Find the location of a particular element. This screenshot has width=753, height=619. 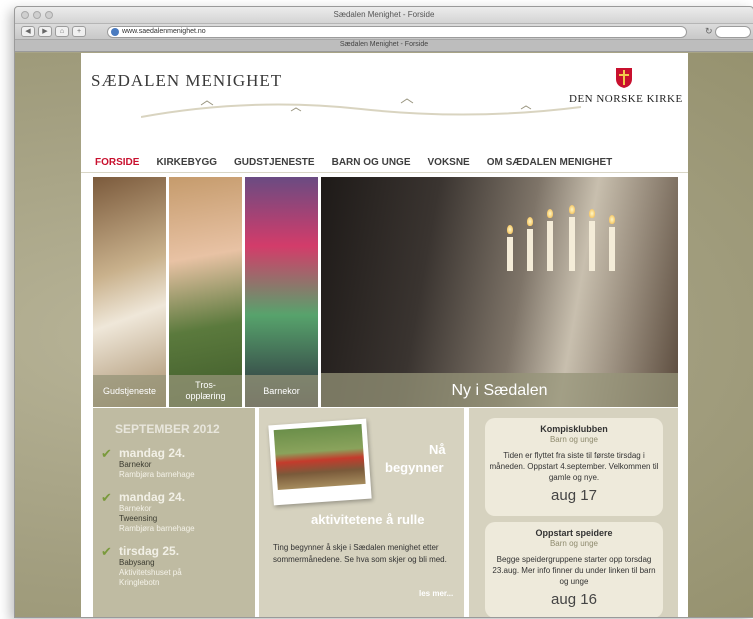

globe-icon is located at coordinates (115, 32).